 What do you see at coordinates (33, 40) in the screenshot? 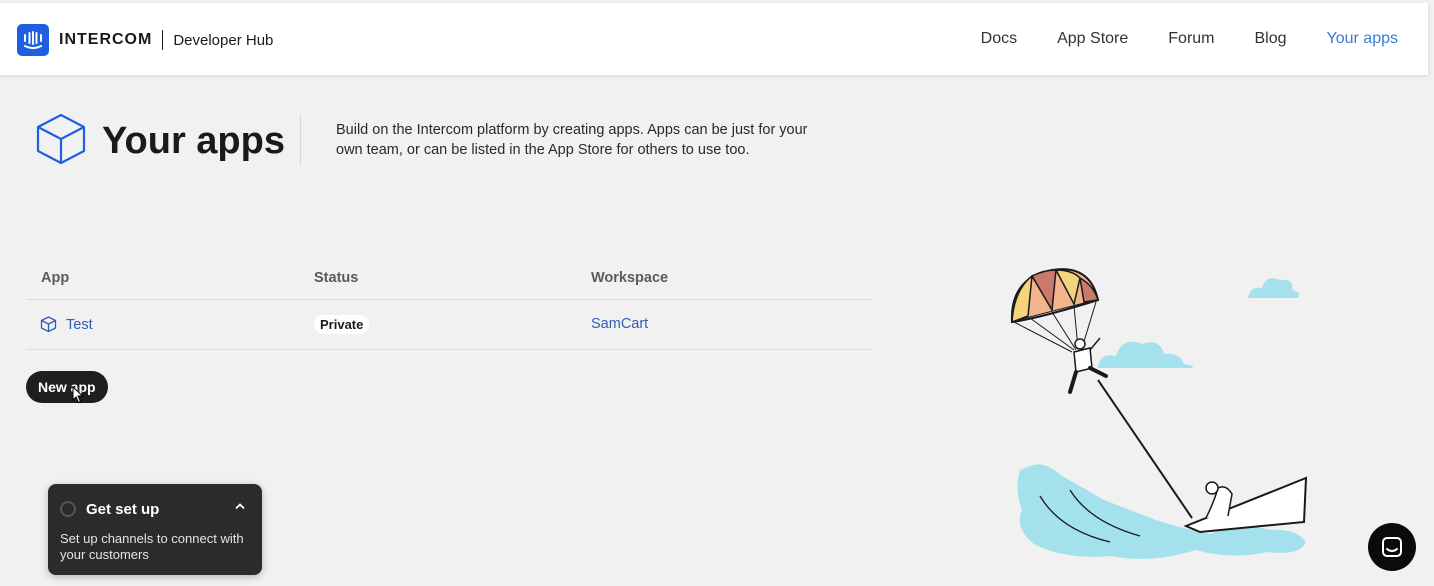
I see `intercom-logo-icon` at bounding box center [33, 40].